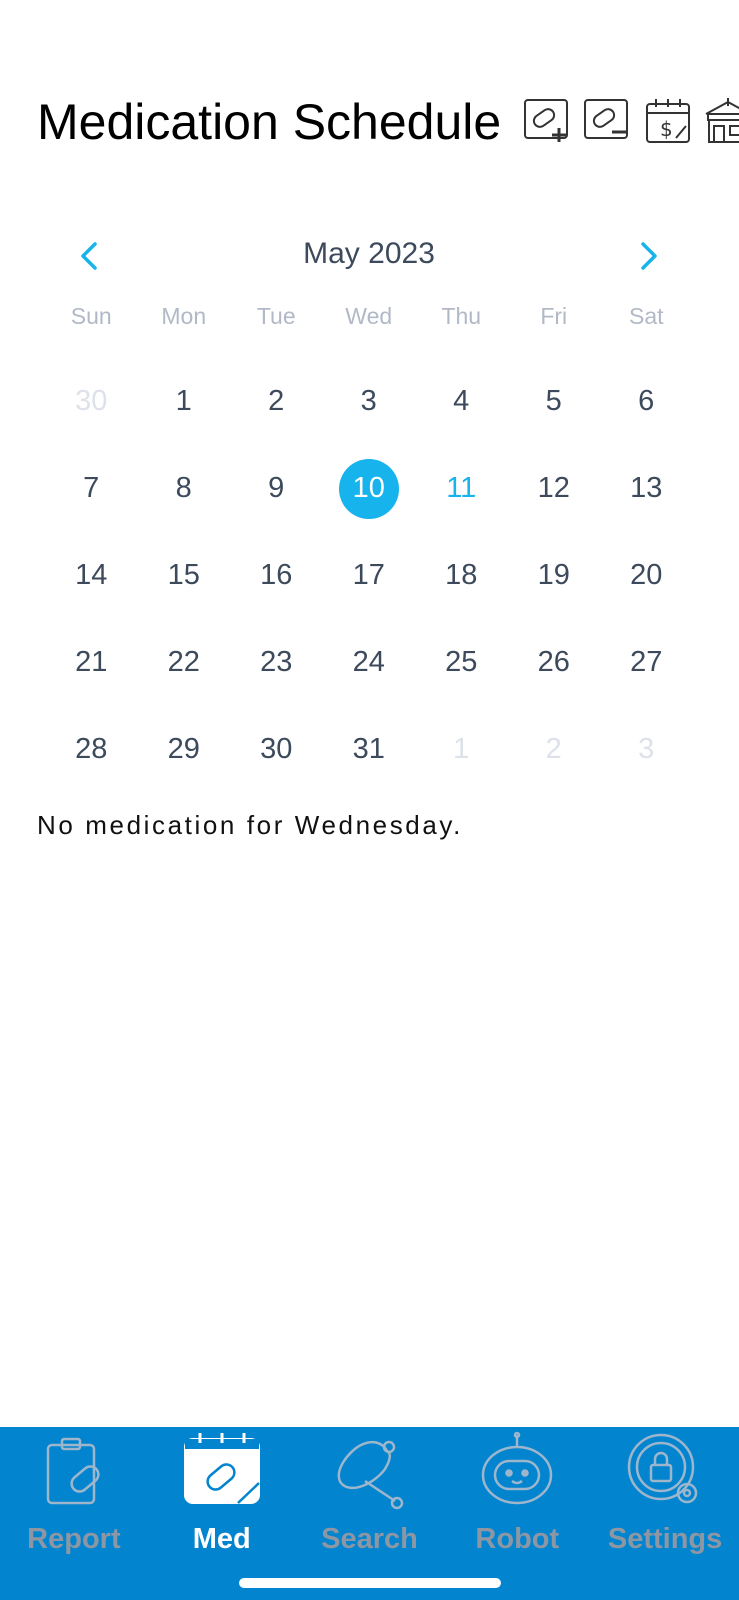 Image resolution: width=739 pixels, height=1600 pixels. Describe the element at coordinates (554, 401) in the screenshot. I see `calendar-day: 5` at that location.